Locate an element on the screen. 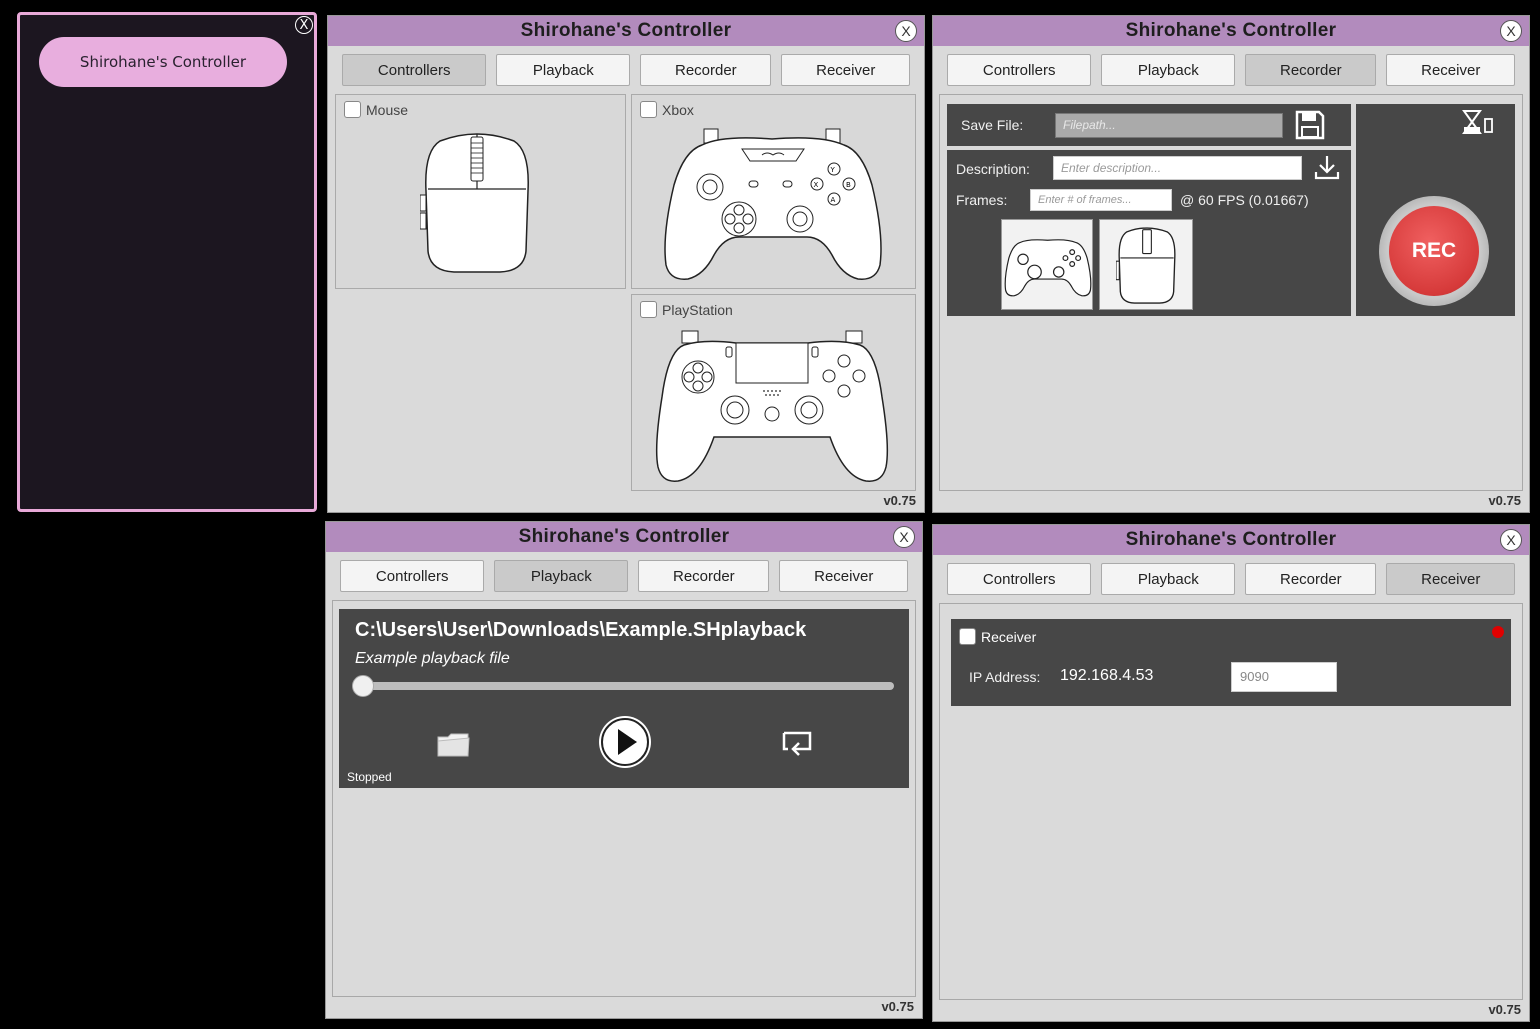 The height and width of the screenshot is (1029, 1540). progress-track is located at coordinates (625, 686).